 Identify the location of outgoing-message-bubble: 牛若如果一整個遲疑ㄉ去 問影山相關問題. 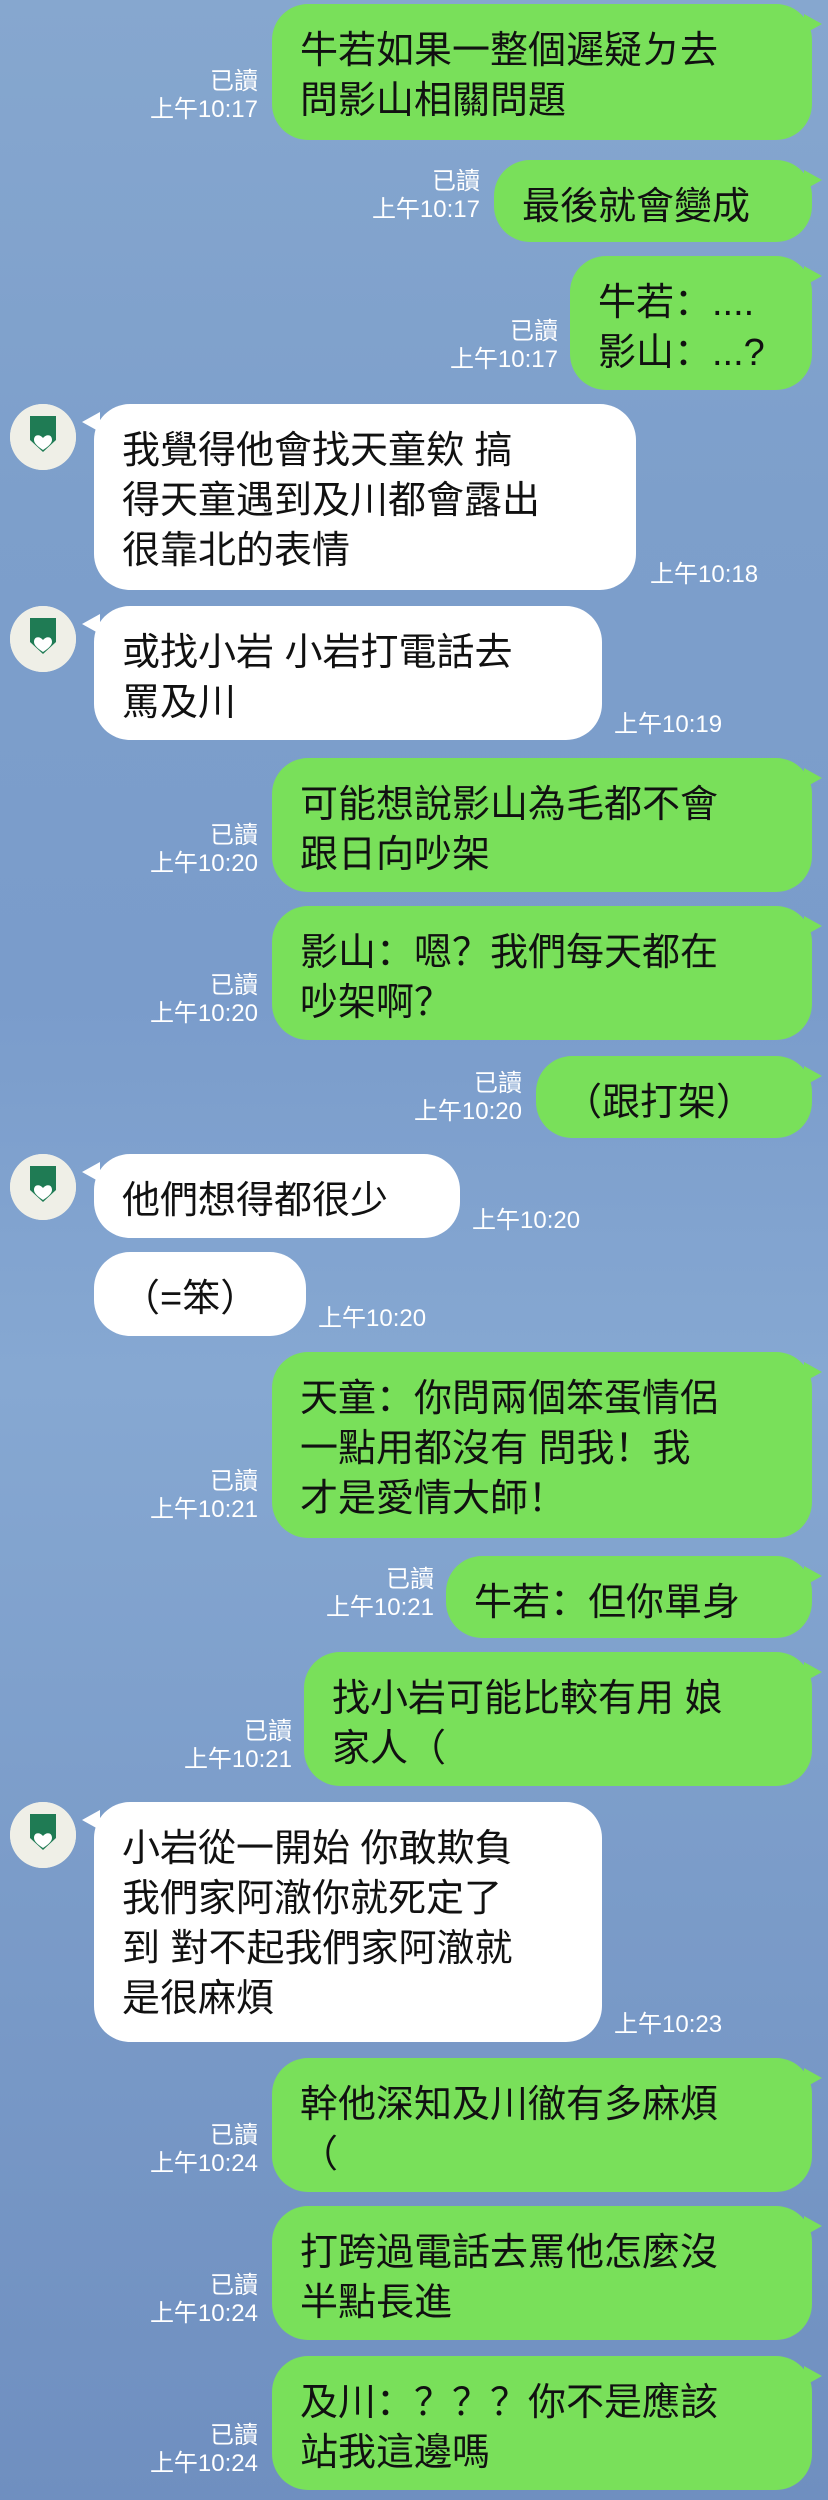
(547, 72).